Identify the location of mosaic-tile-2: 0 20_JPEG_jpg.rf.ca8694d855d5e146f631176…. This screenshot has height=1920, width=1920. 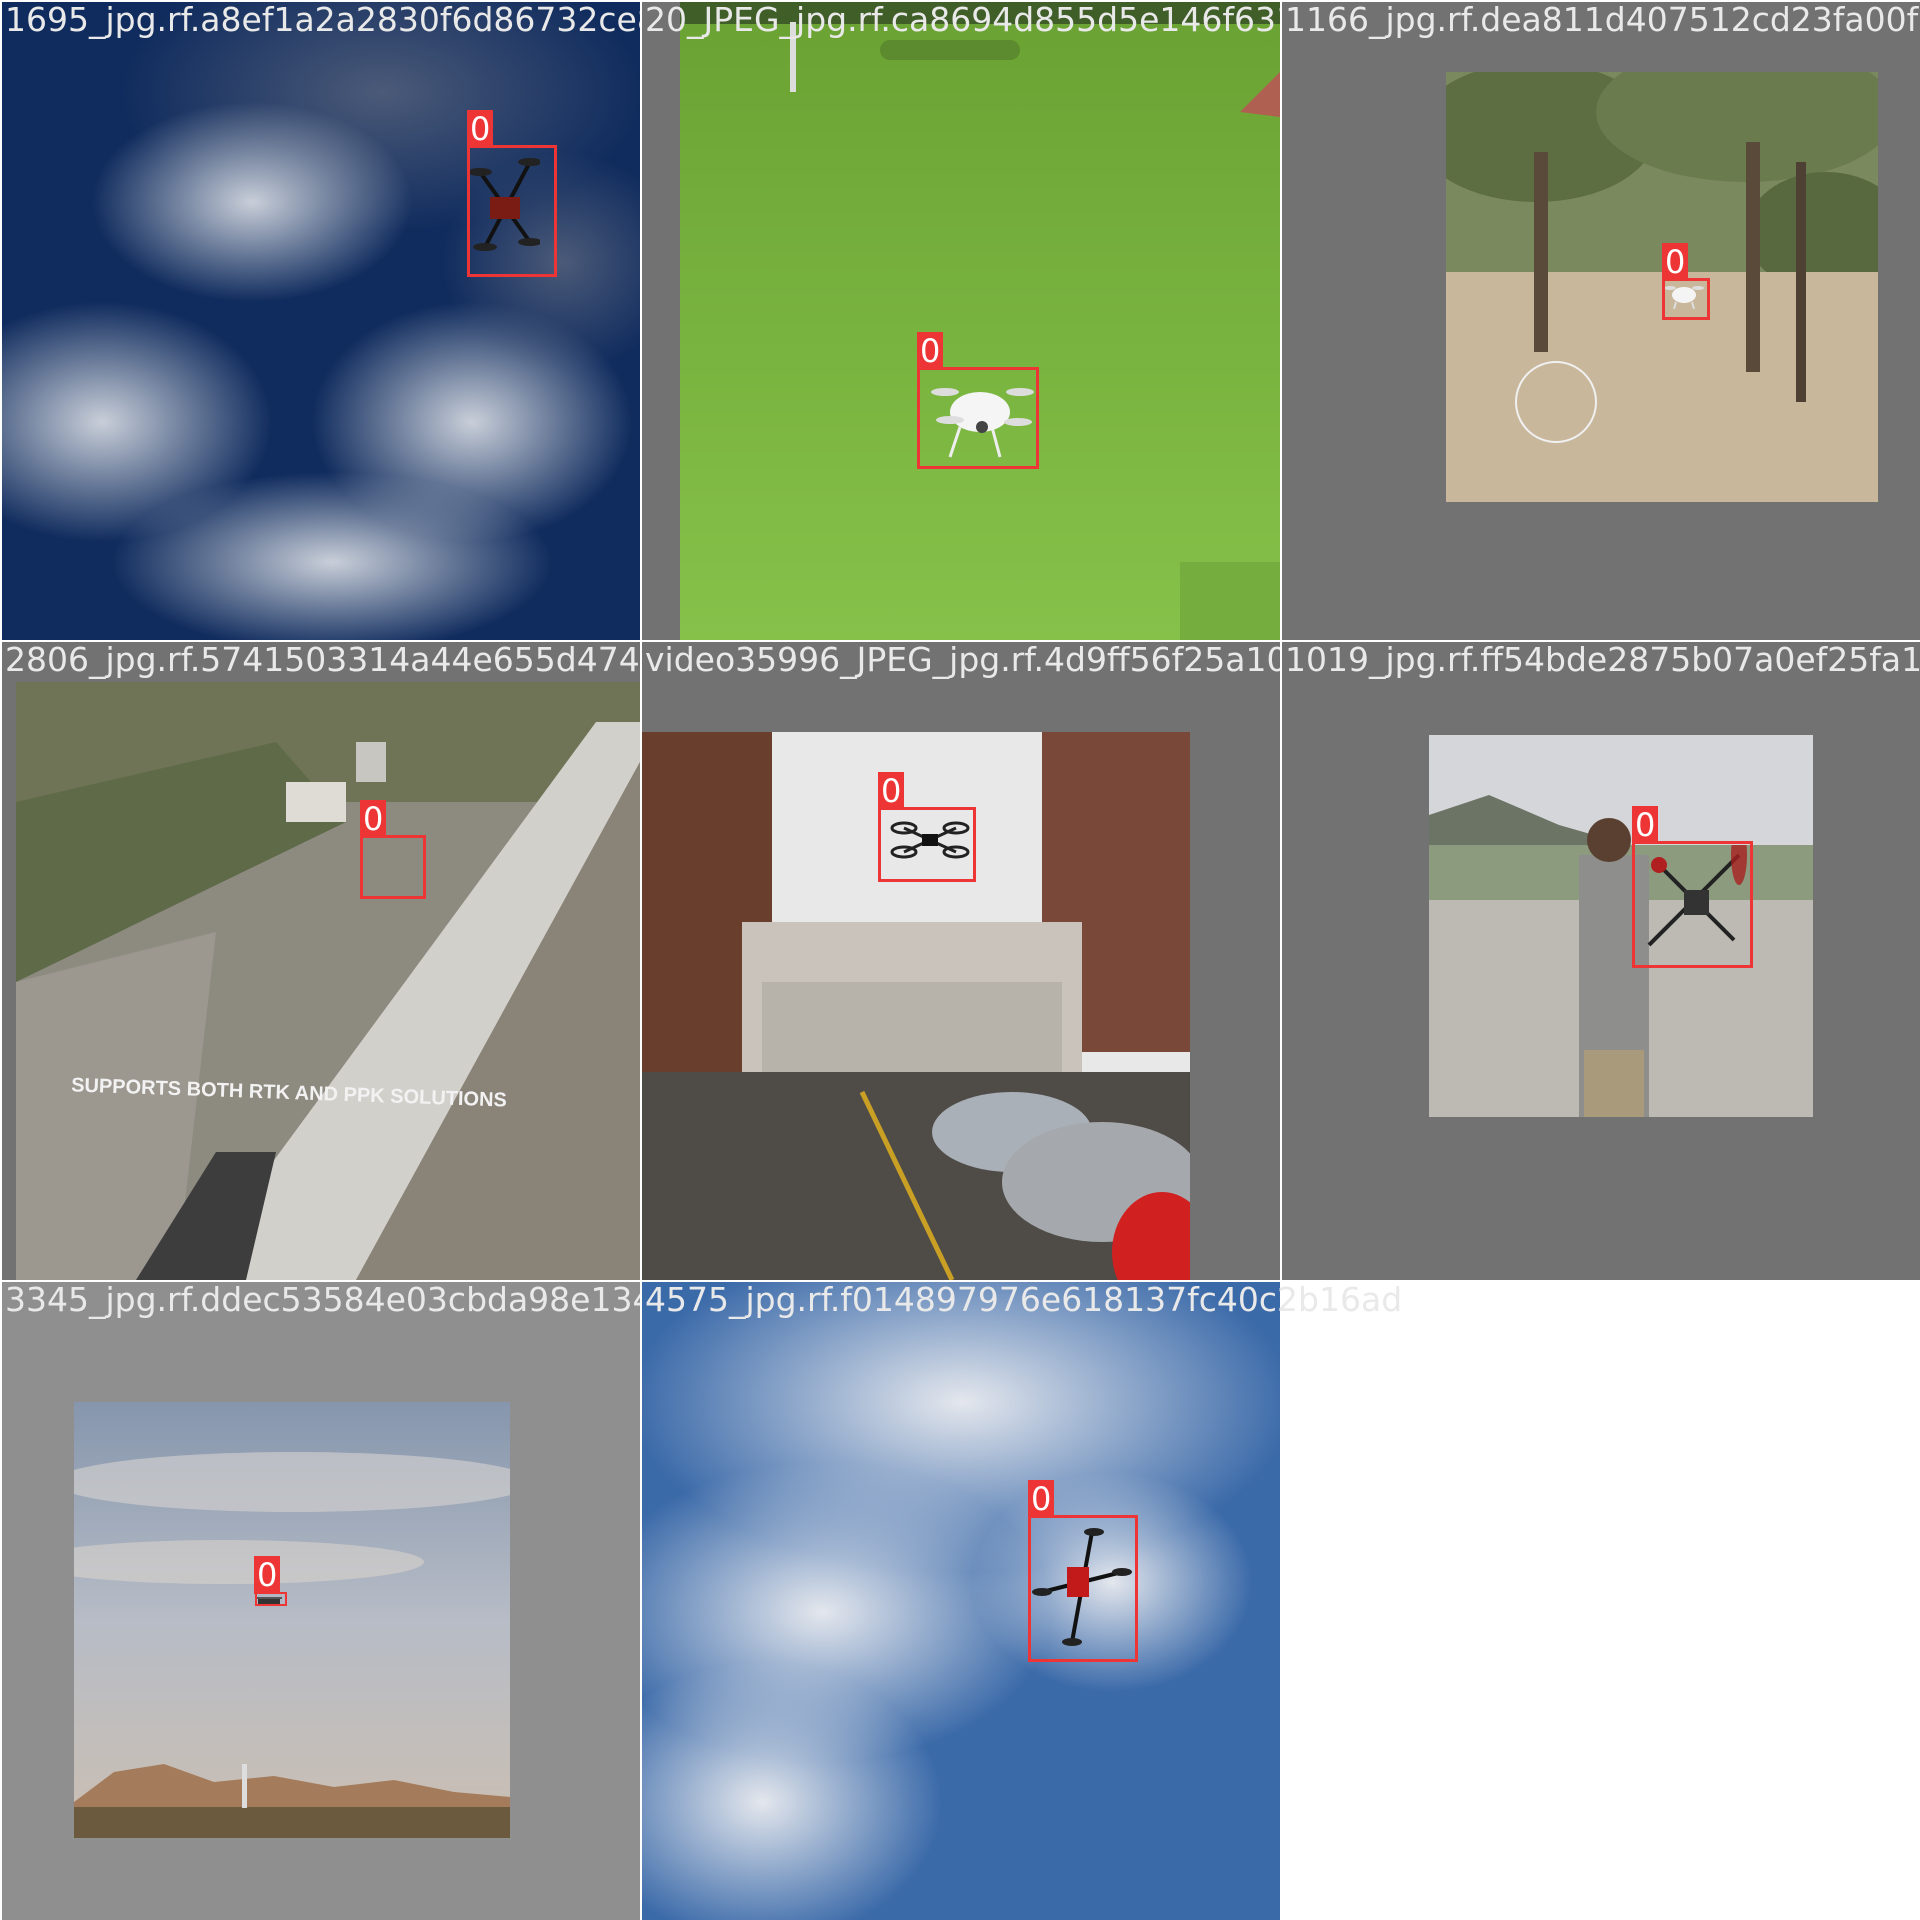
(961, 321).